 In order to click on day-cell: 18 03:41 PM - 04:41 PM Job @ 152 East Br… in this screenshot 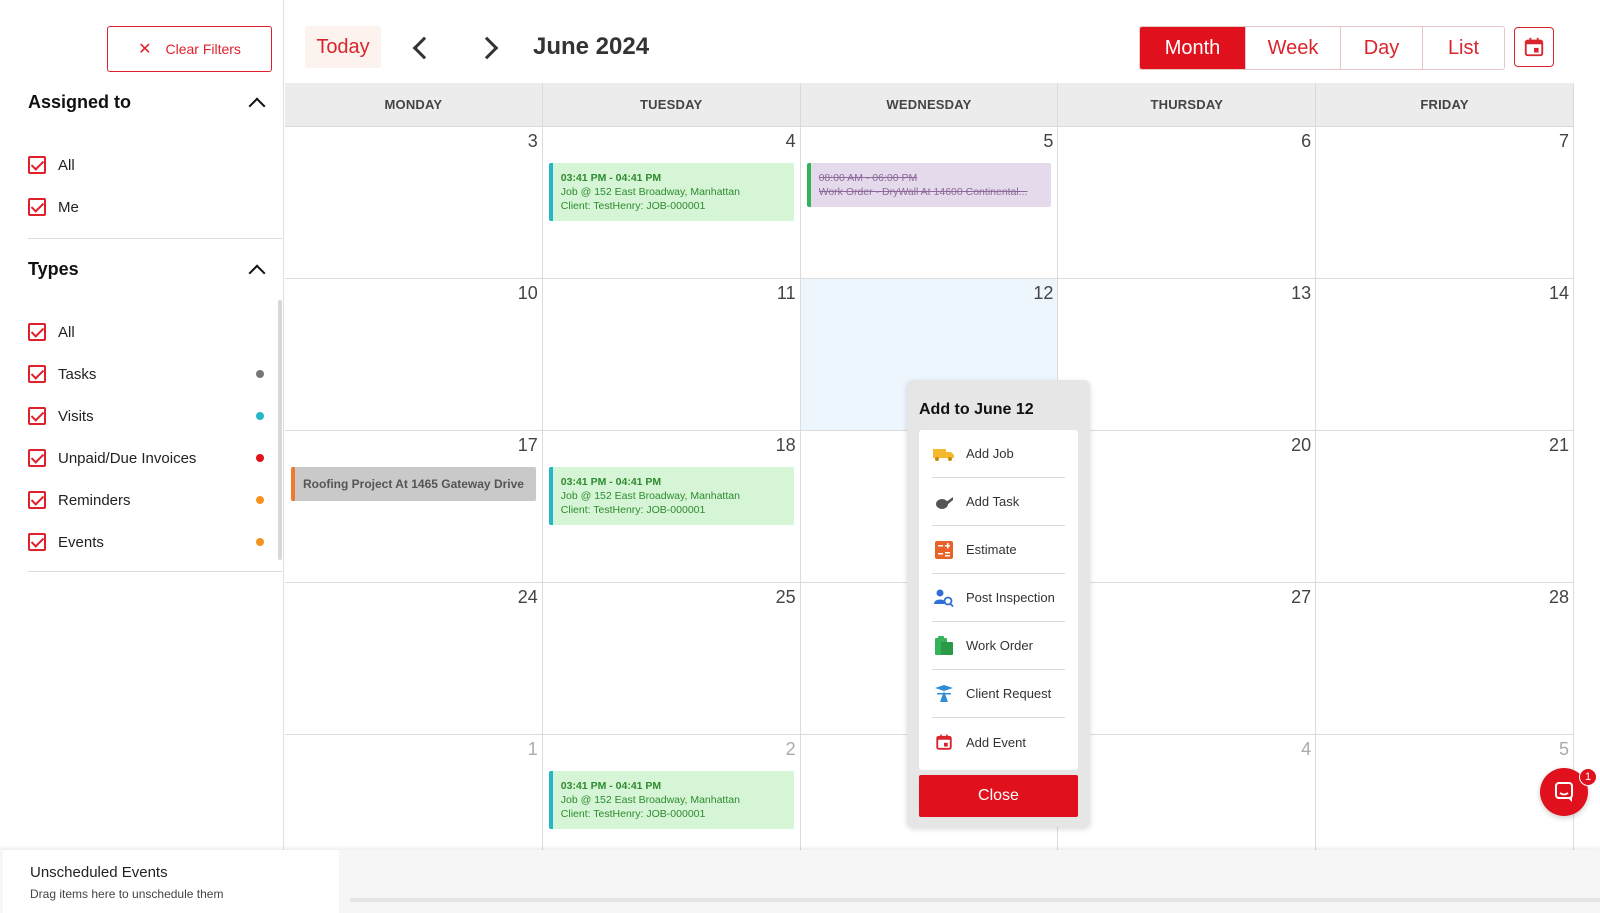, I will do `click(672, 506)`.